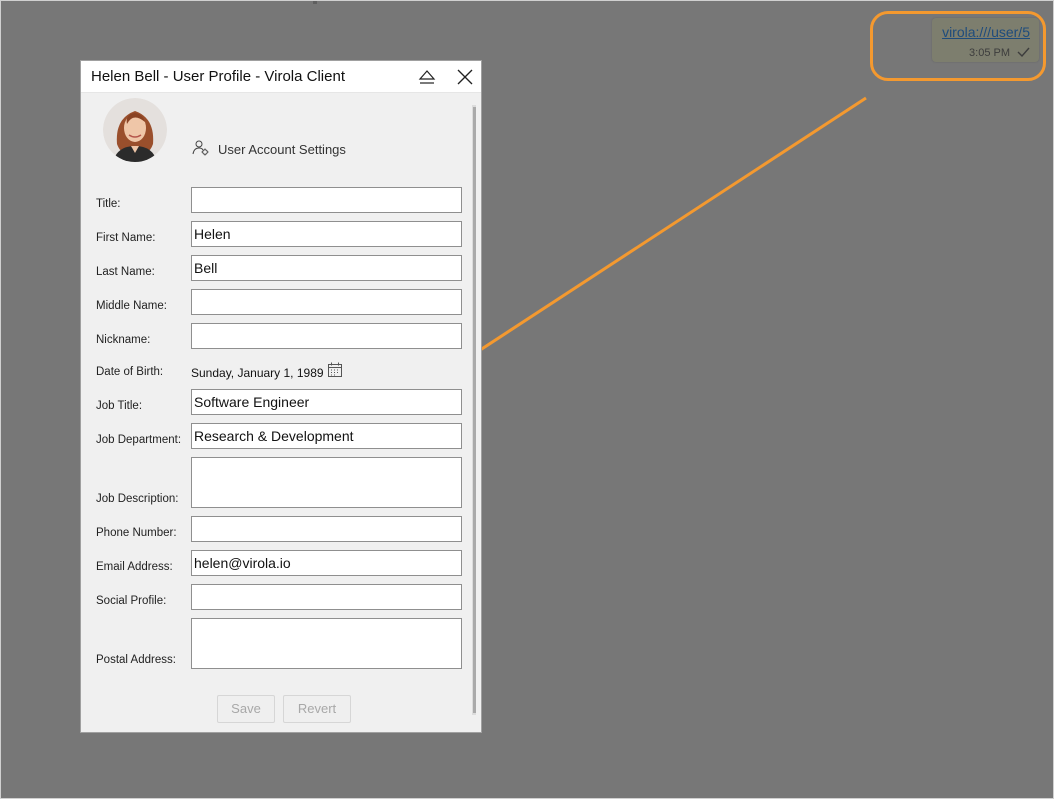 Image resolution: width=1054 pixels, height=800 pixels. I want to click on user-settings-icon, so click(200, 148).